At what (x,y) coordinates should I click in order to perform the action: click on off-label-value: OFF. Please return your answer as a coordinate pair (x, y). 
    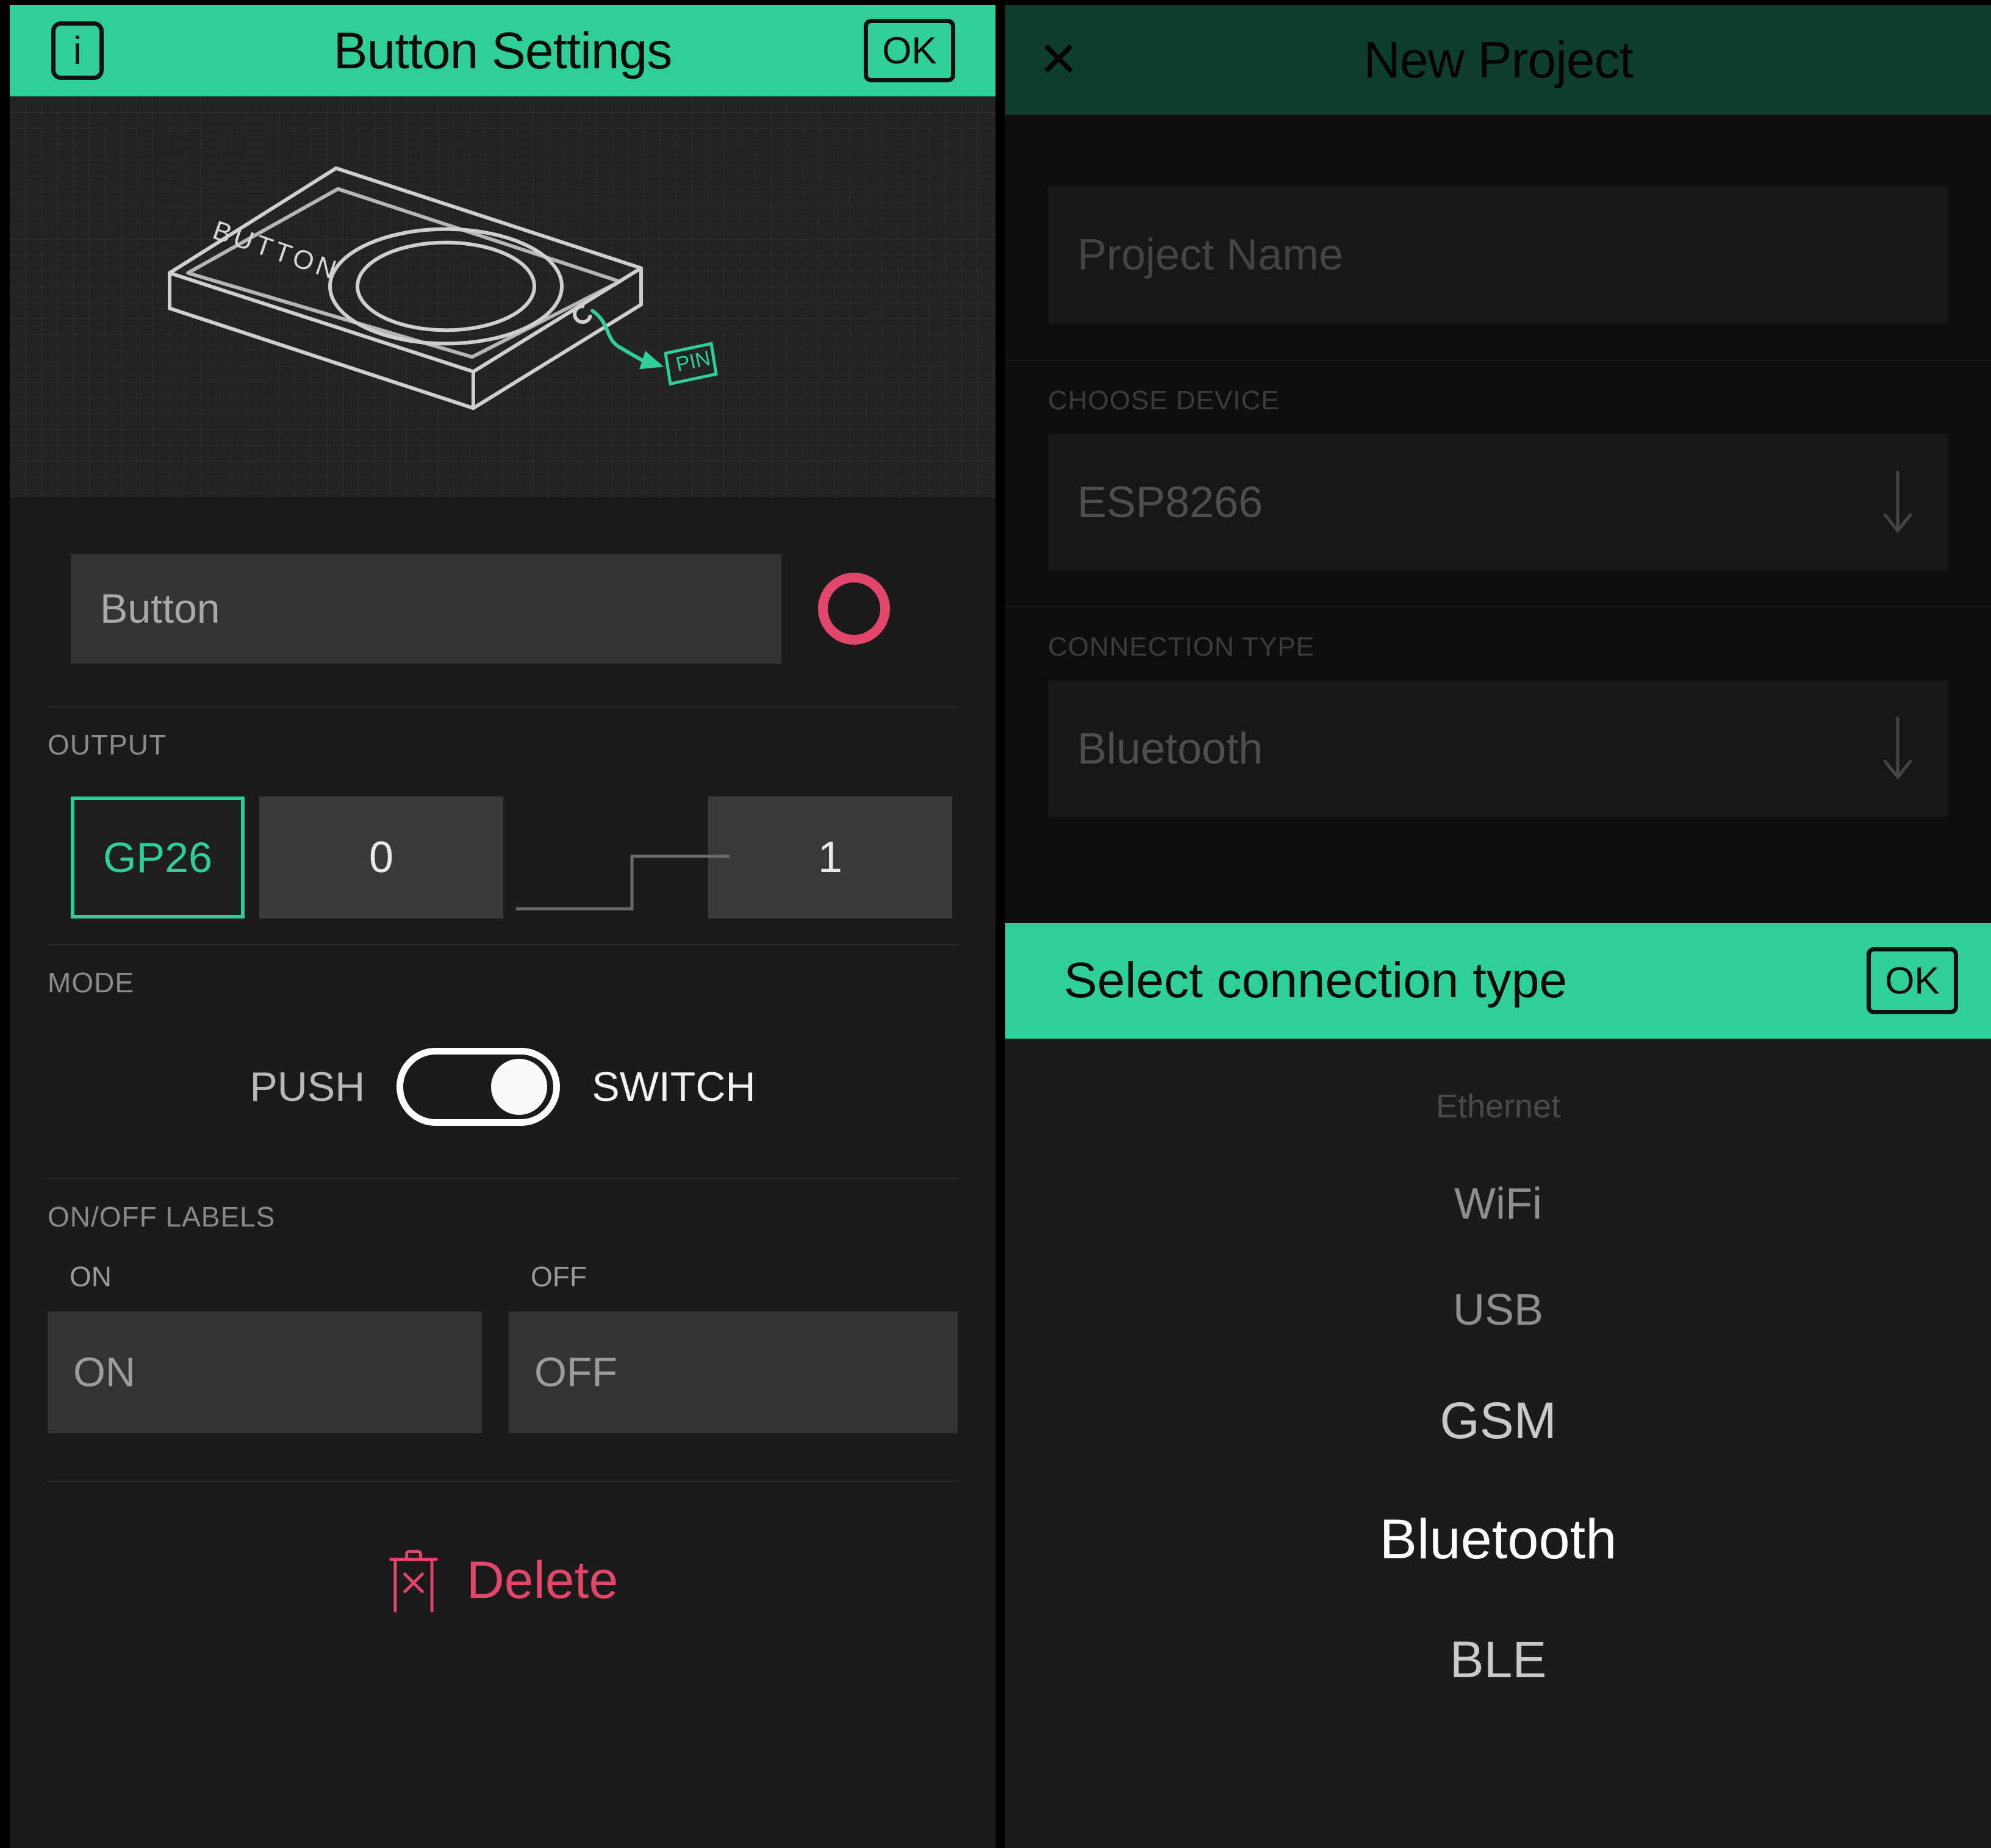
    Looking at the image, I should click on (575, 1372).